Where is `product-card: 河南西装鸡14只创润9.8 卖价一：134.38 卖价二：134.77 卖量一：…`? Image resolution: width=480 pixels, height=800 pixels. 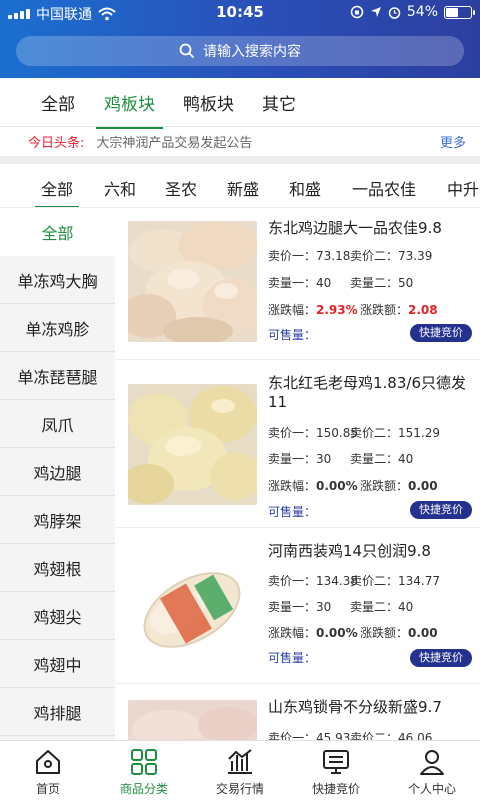 product-card: 河南西装鸡14只创润9.8 卖价一：134.38 卖价二：134.77 卖量一：… is located at coordinates (297, 606).